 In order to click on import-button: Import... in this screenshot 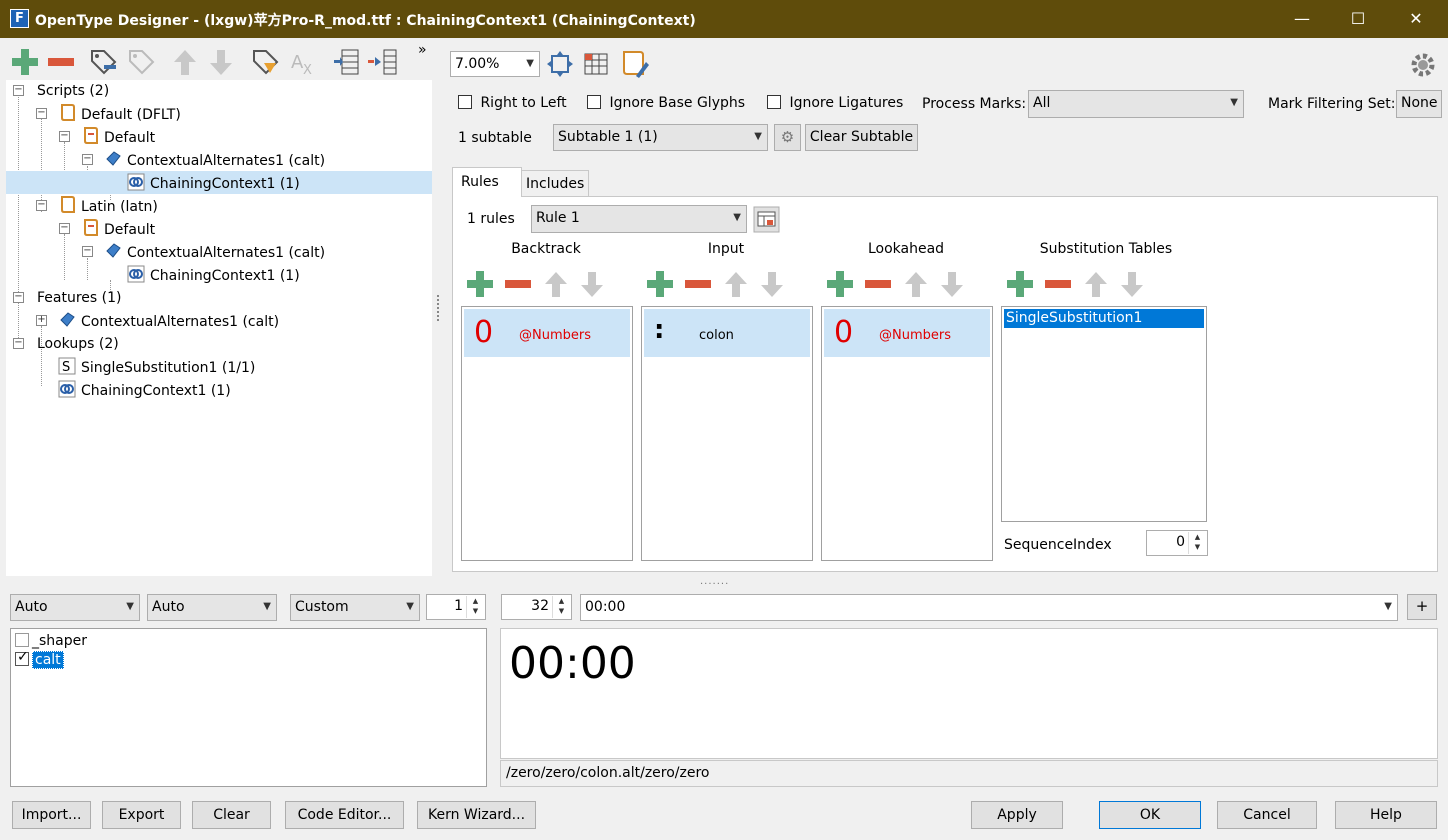, I will do `click(51, 815)`.